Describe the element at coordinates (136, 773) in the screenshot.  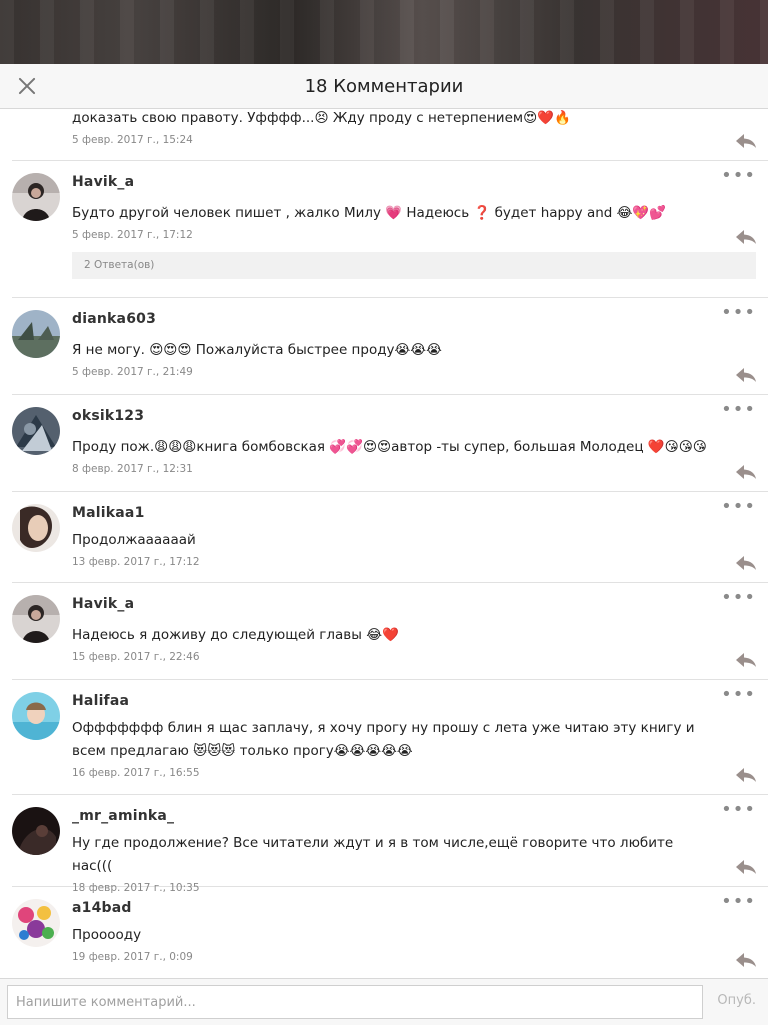
I see `comment-date: 16 февр. 2017 г., 16:55` at that location.